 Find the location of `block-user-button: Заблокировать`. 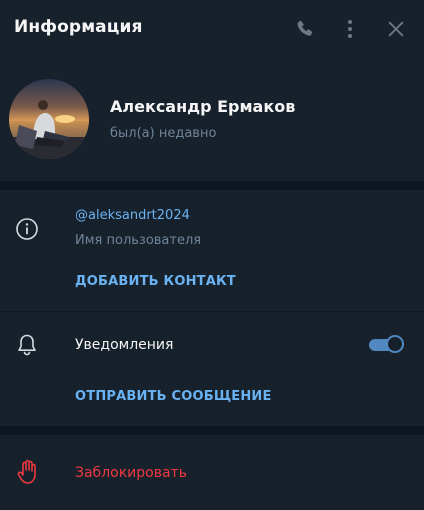

block-user-button: Заблокировать is located at coordinates (212, 472).